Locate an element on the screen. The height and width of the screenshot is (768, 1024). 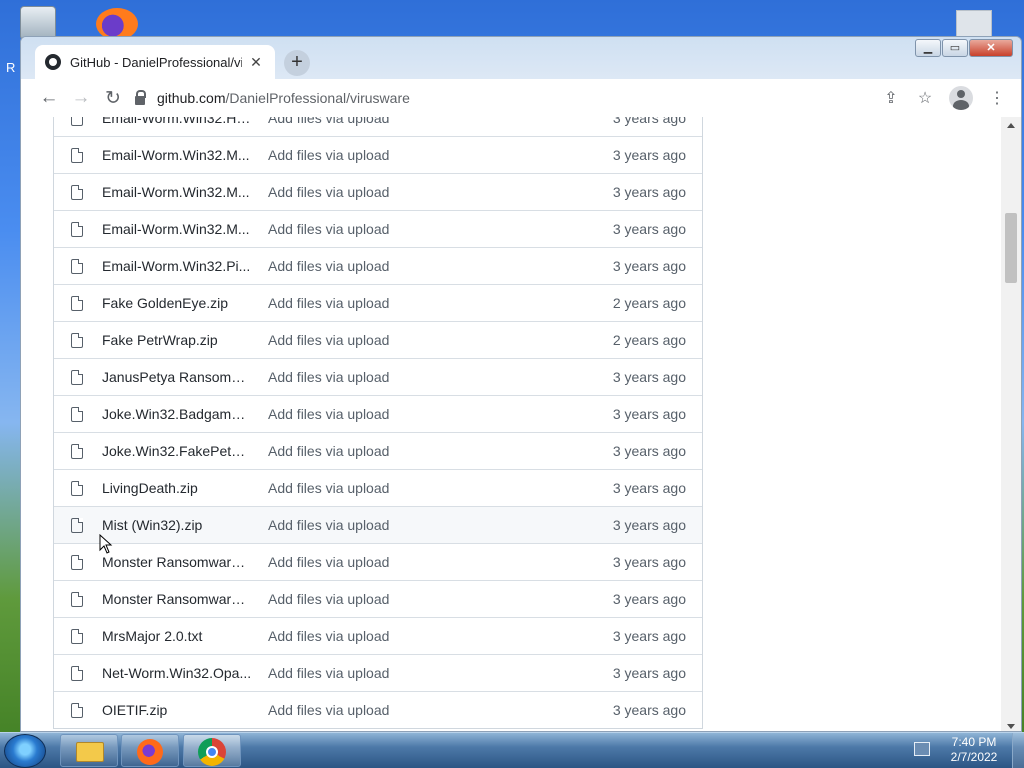
scroll-down-icon is located at coordinates (1011, 726).